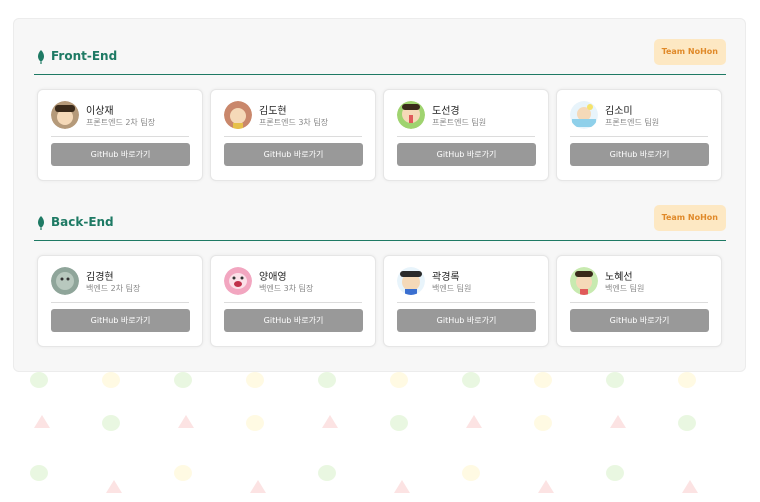 This screenshot has height=502, width=760. I want to click on section-header: Front-End Team NoHon, so click(380, 57).